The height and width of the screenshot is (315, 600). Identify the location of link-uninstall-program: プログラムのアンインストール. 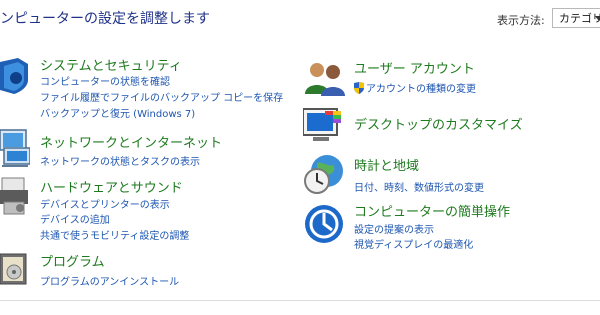
(109, 280).